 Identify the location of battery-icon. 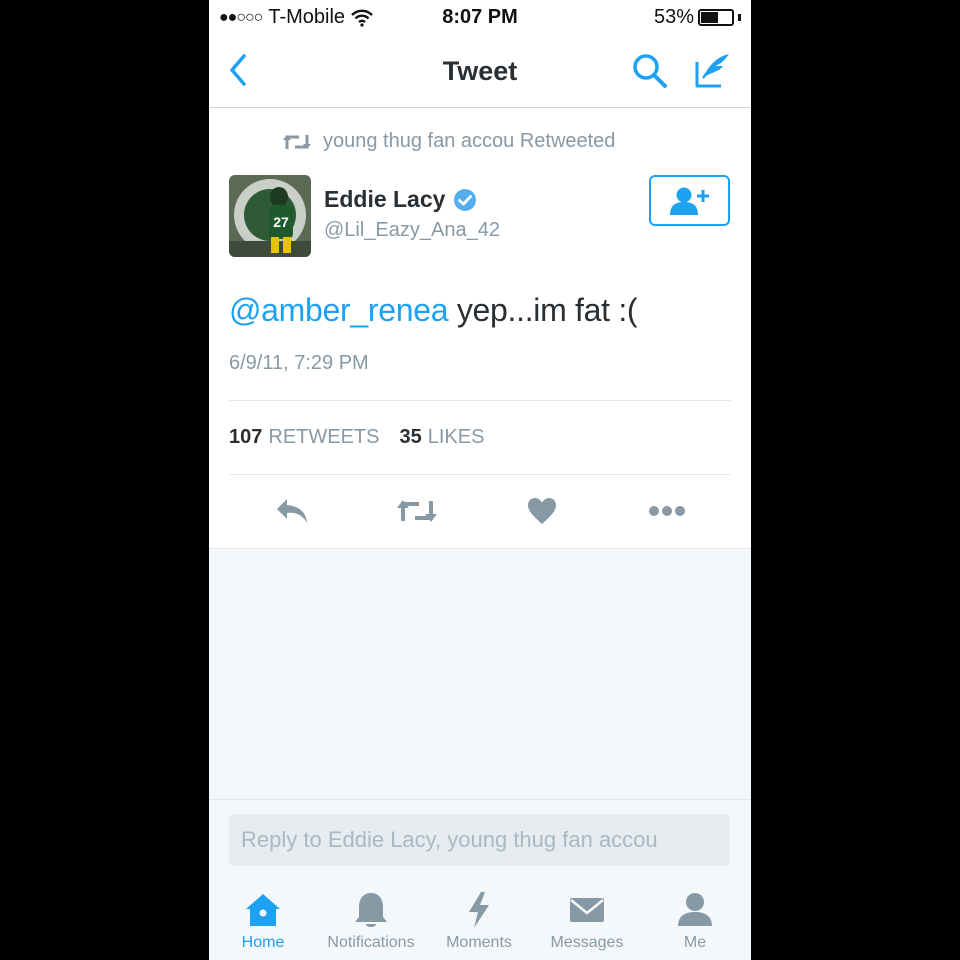
(716, 17).